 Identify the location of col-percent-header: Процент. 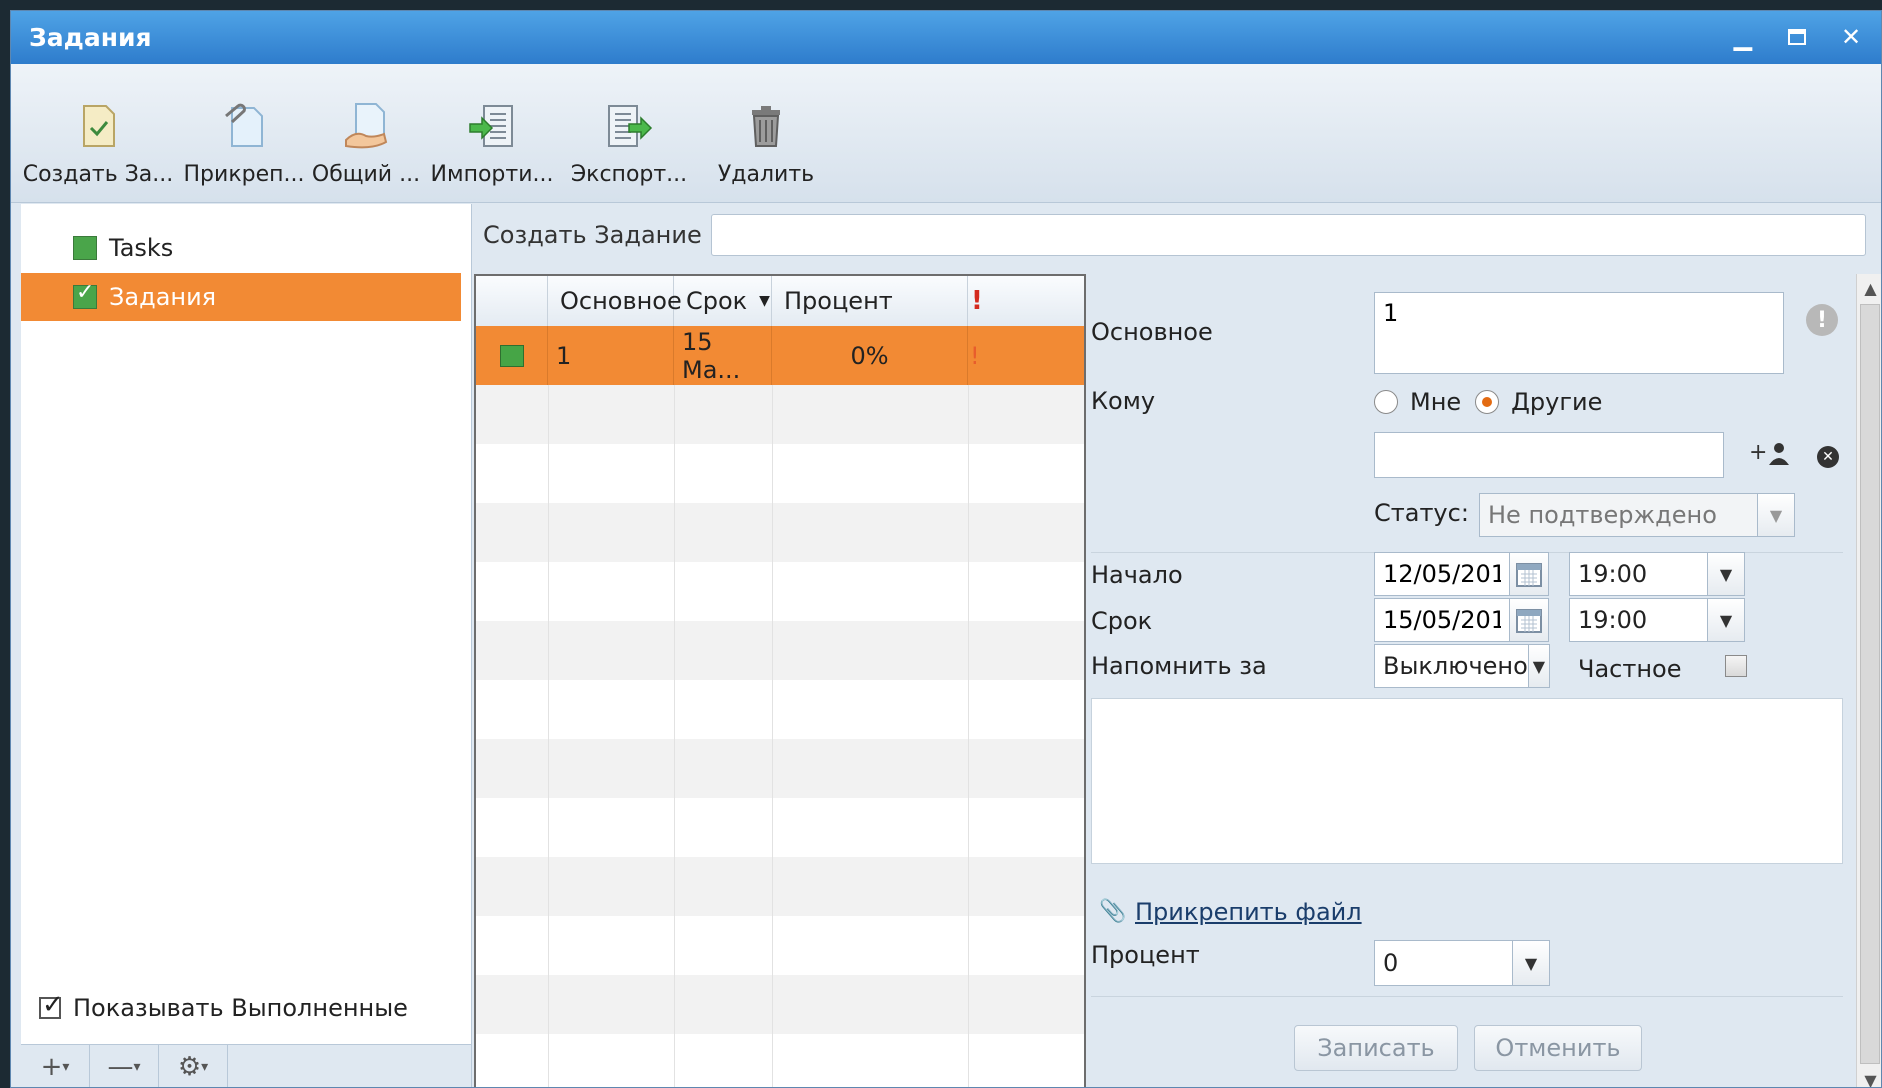
(870, 301).